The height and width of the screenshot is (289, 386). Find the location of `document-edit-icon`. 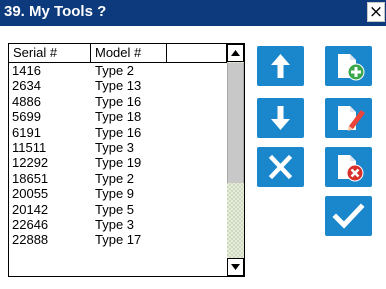

document-edit-icon is located at coordinates (351, 118).